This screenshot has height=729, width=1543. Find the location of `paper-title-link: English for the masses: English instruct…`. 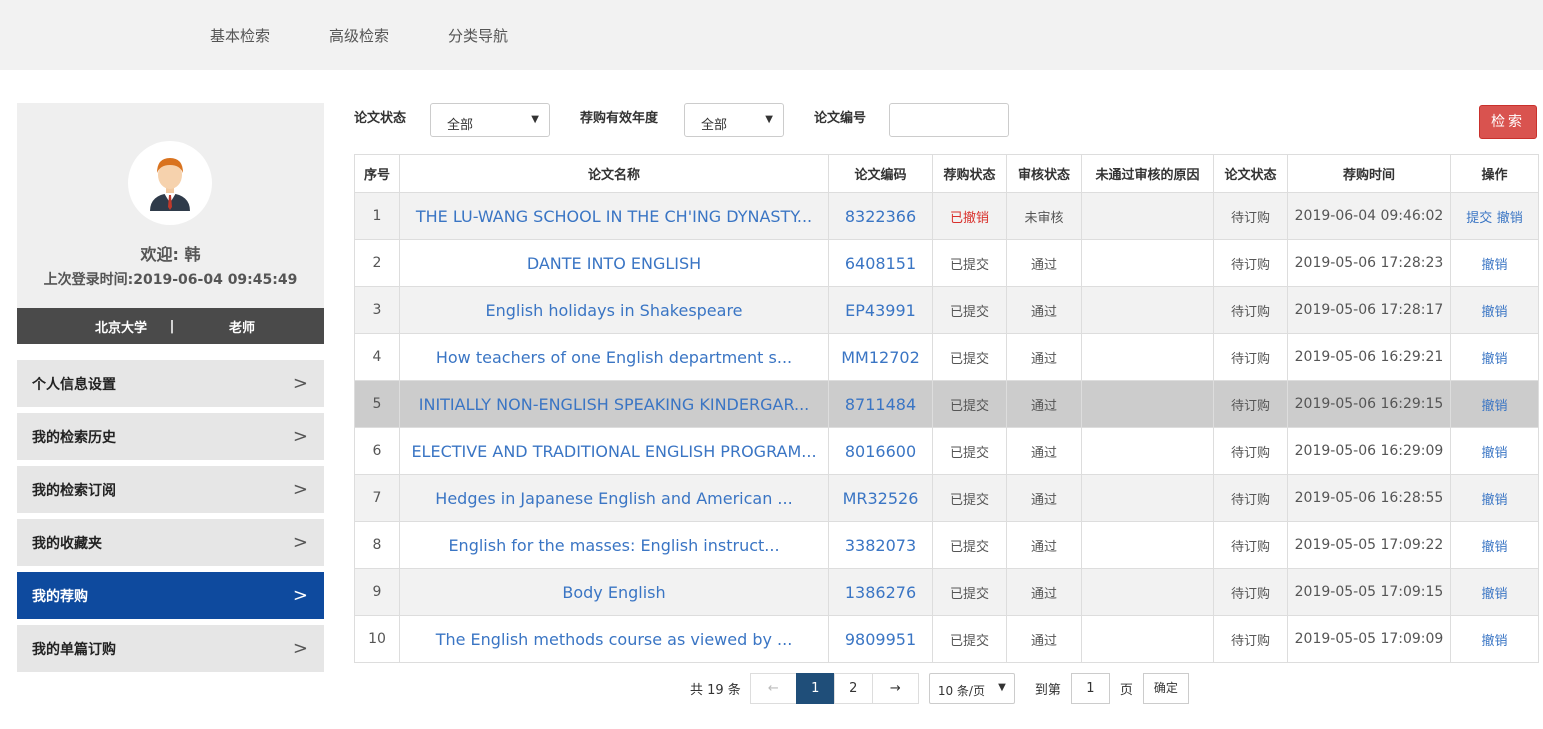

paper-title-link: English for the masses: English instruct… is located at coordinates (613, 545).